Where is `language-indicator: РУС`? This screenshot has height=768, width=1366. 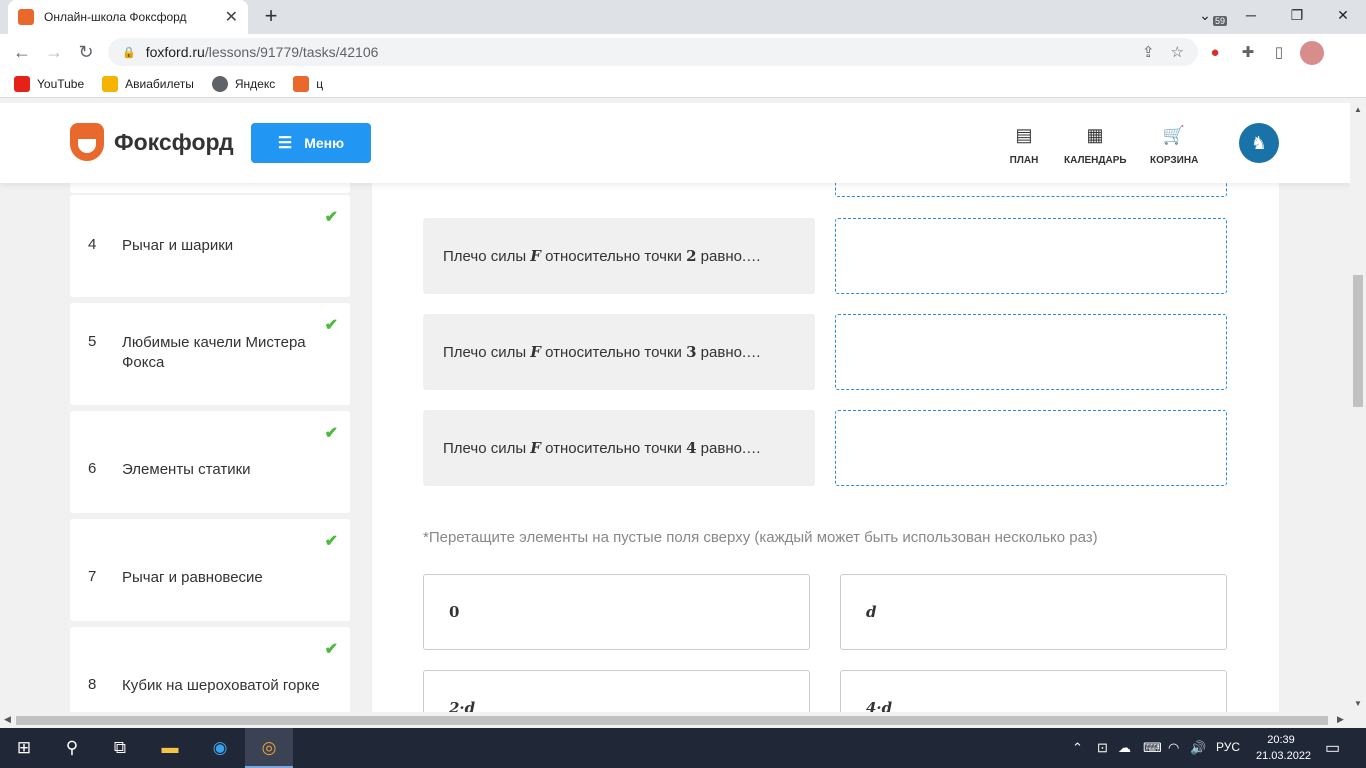
language-indicator: РУС is located at coordinates (1228, 747).